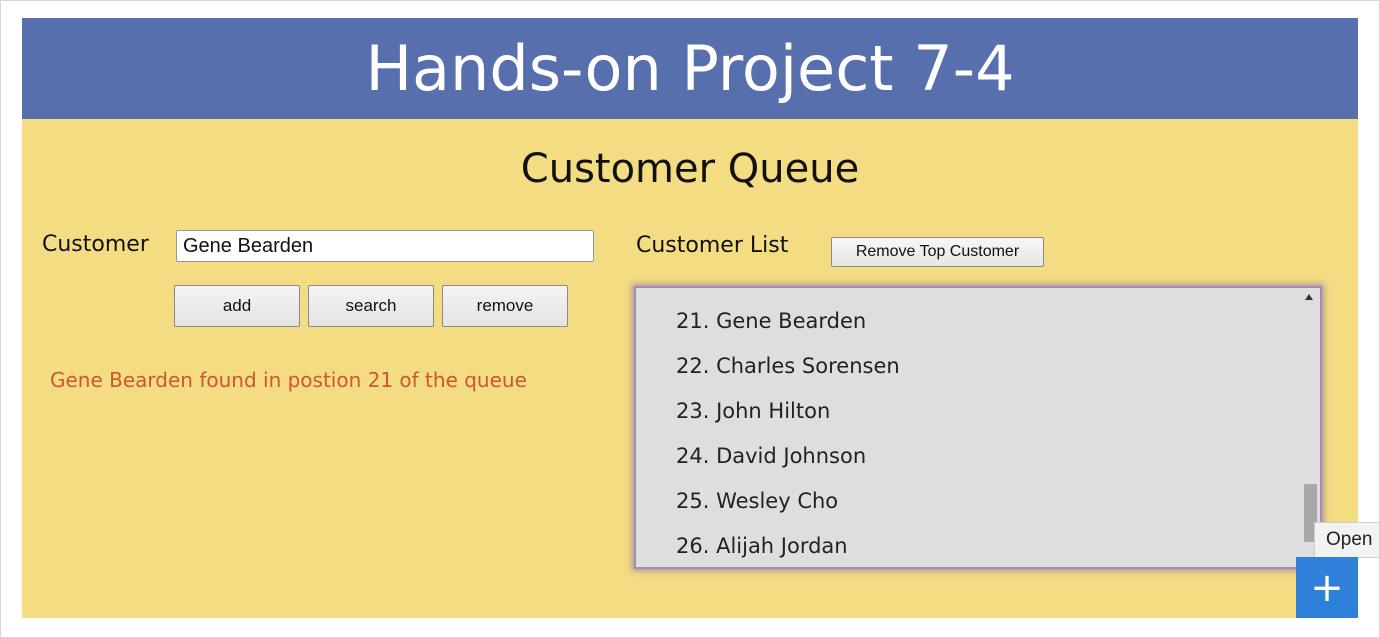 The height and width of the screenshot is (638, 1380). I want to click on remove-button: remove, so click(505, 306).